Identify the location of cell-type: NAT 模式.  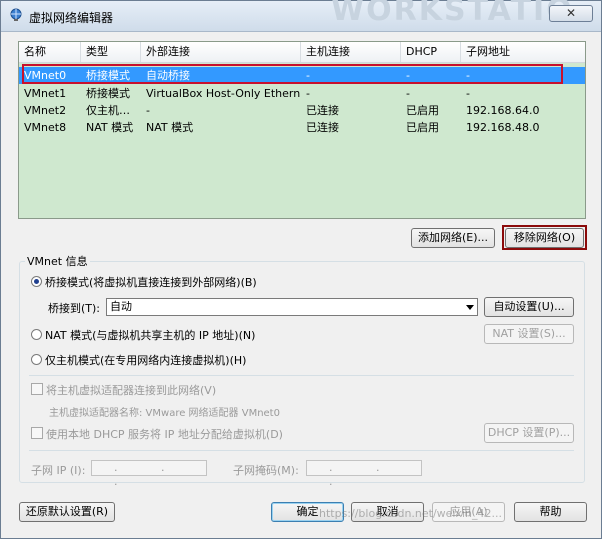
(110, 127).